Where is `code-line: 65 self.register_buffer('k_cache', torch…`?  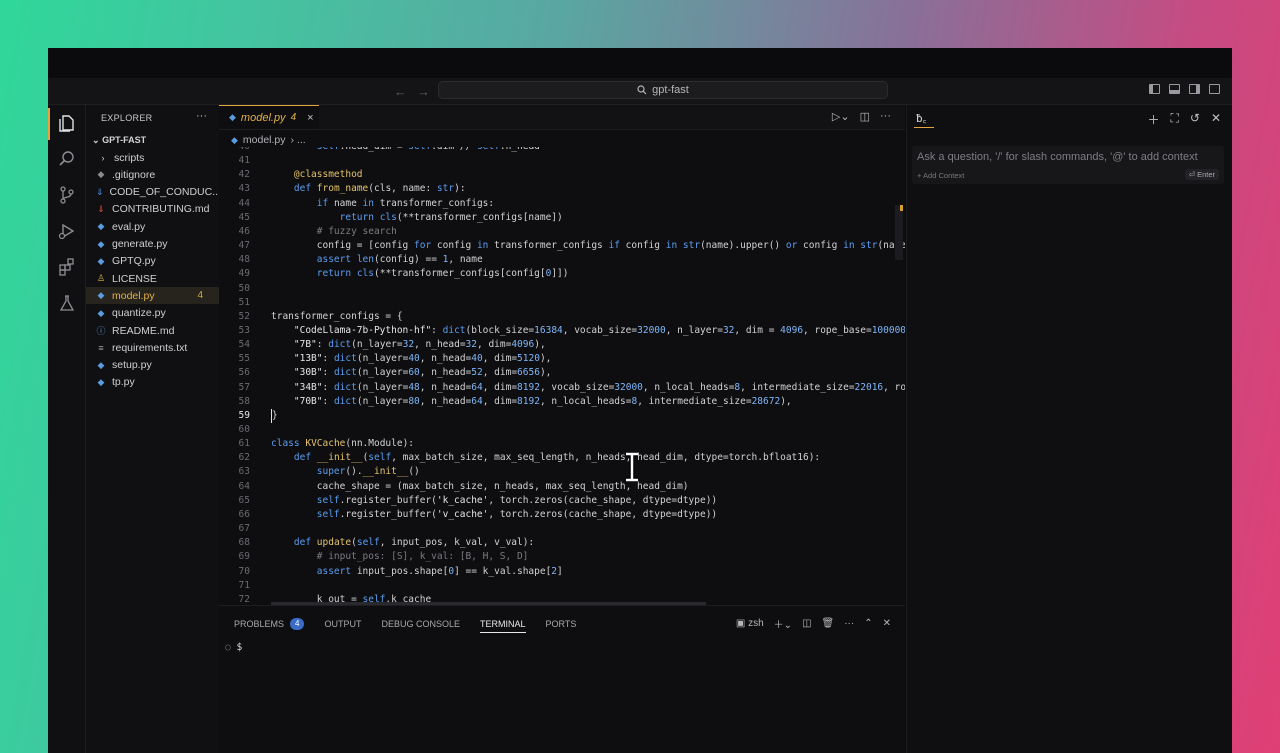 code-line: 65 self.register_buffer('k_cache', torch… is located at coordinates (562, 501).